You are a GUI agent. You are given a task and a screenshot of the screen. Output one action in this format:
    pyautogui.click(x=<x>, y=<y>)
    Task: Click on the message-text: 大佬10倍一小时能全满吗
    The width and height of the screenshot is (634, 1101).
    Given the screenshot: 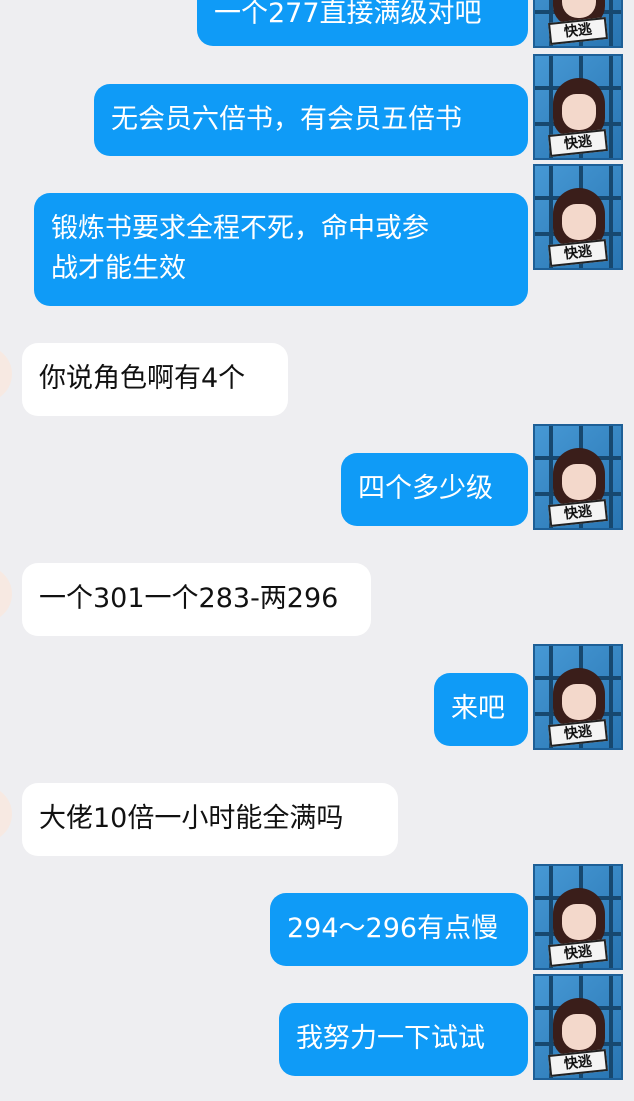 What is the action you would take?
    pyautogui.click(x=191, y=818)
    